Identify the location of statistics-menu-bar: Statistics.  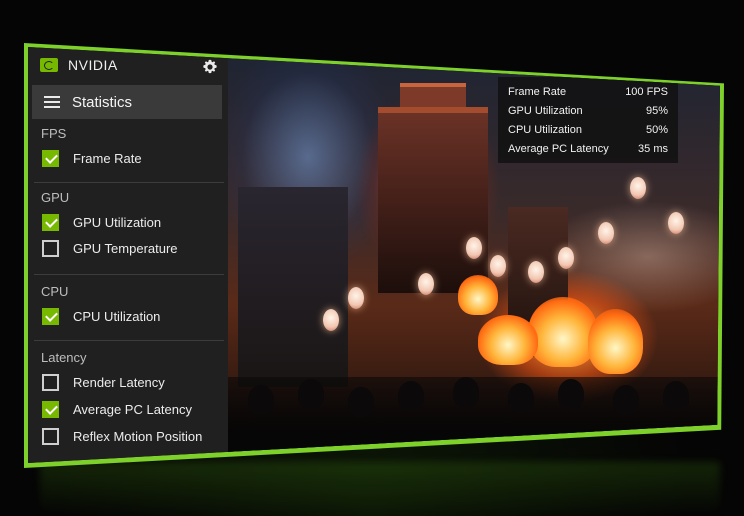
(127, 102).